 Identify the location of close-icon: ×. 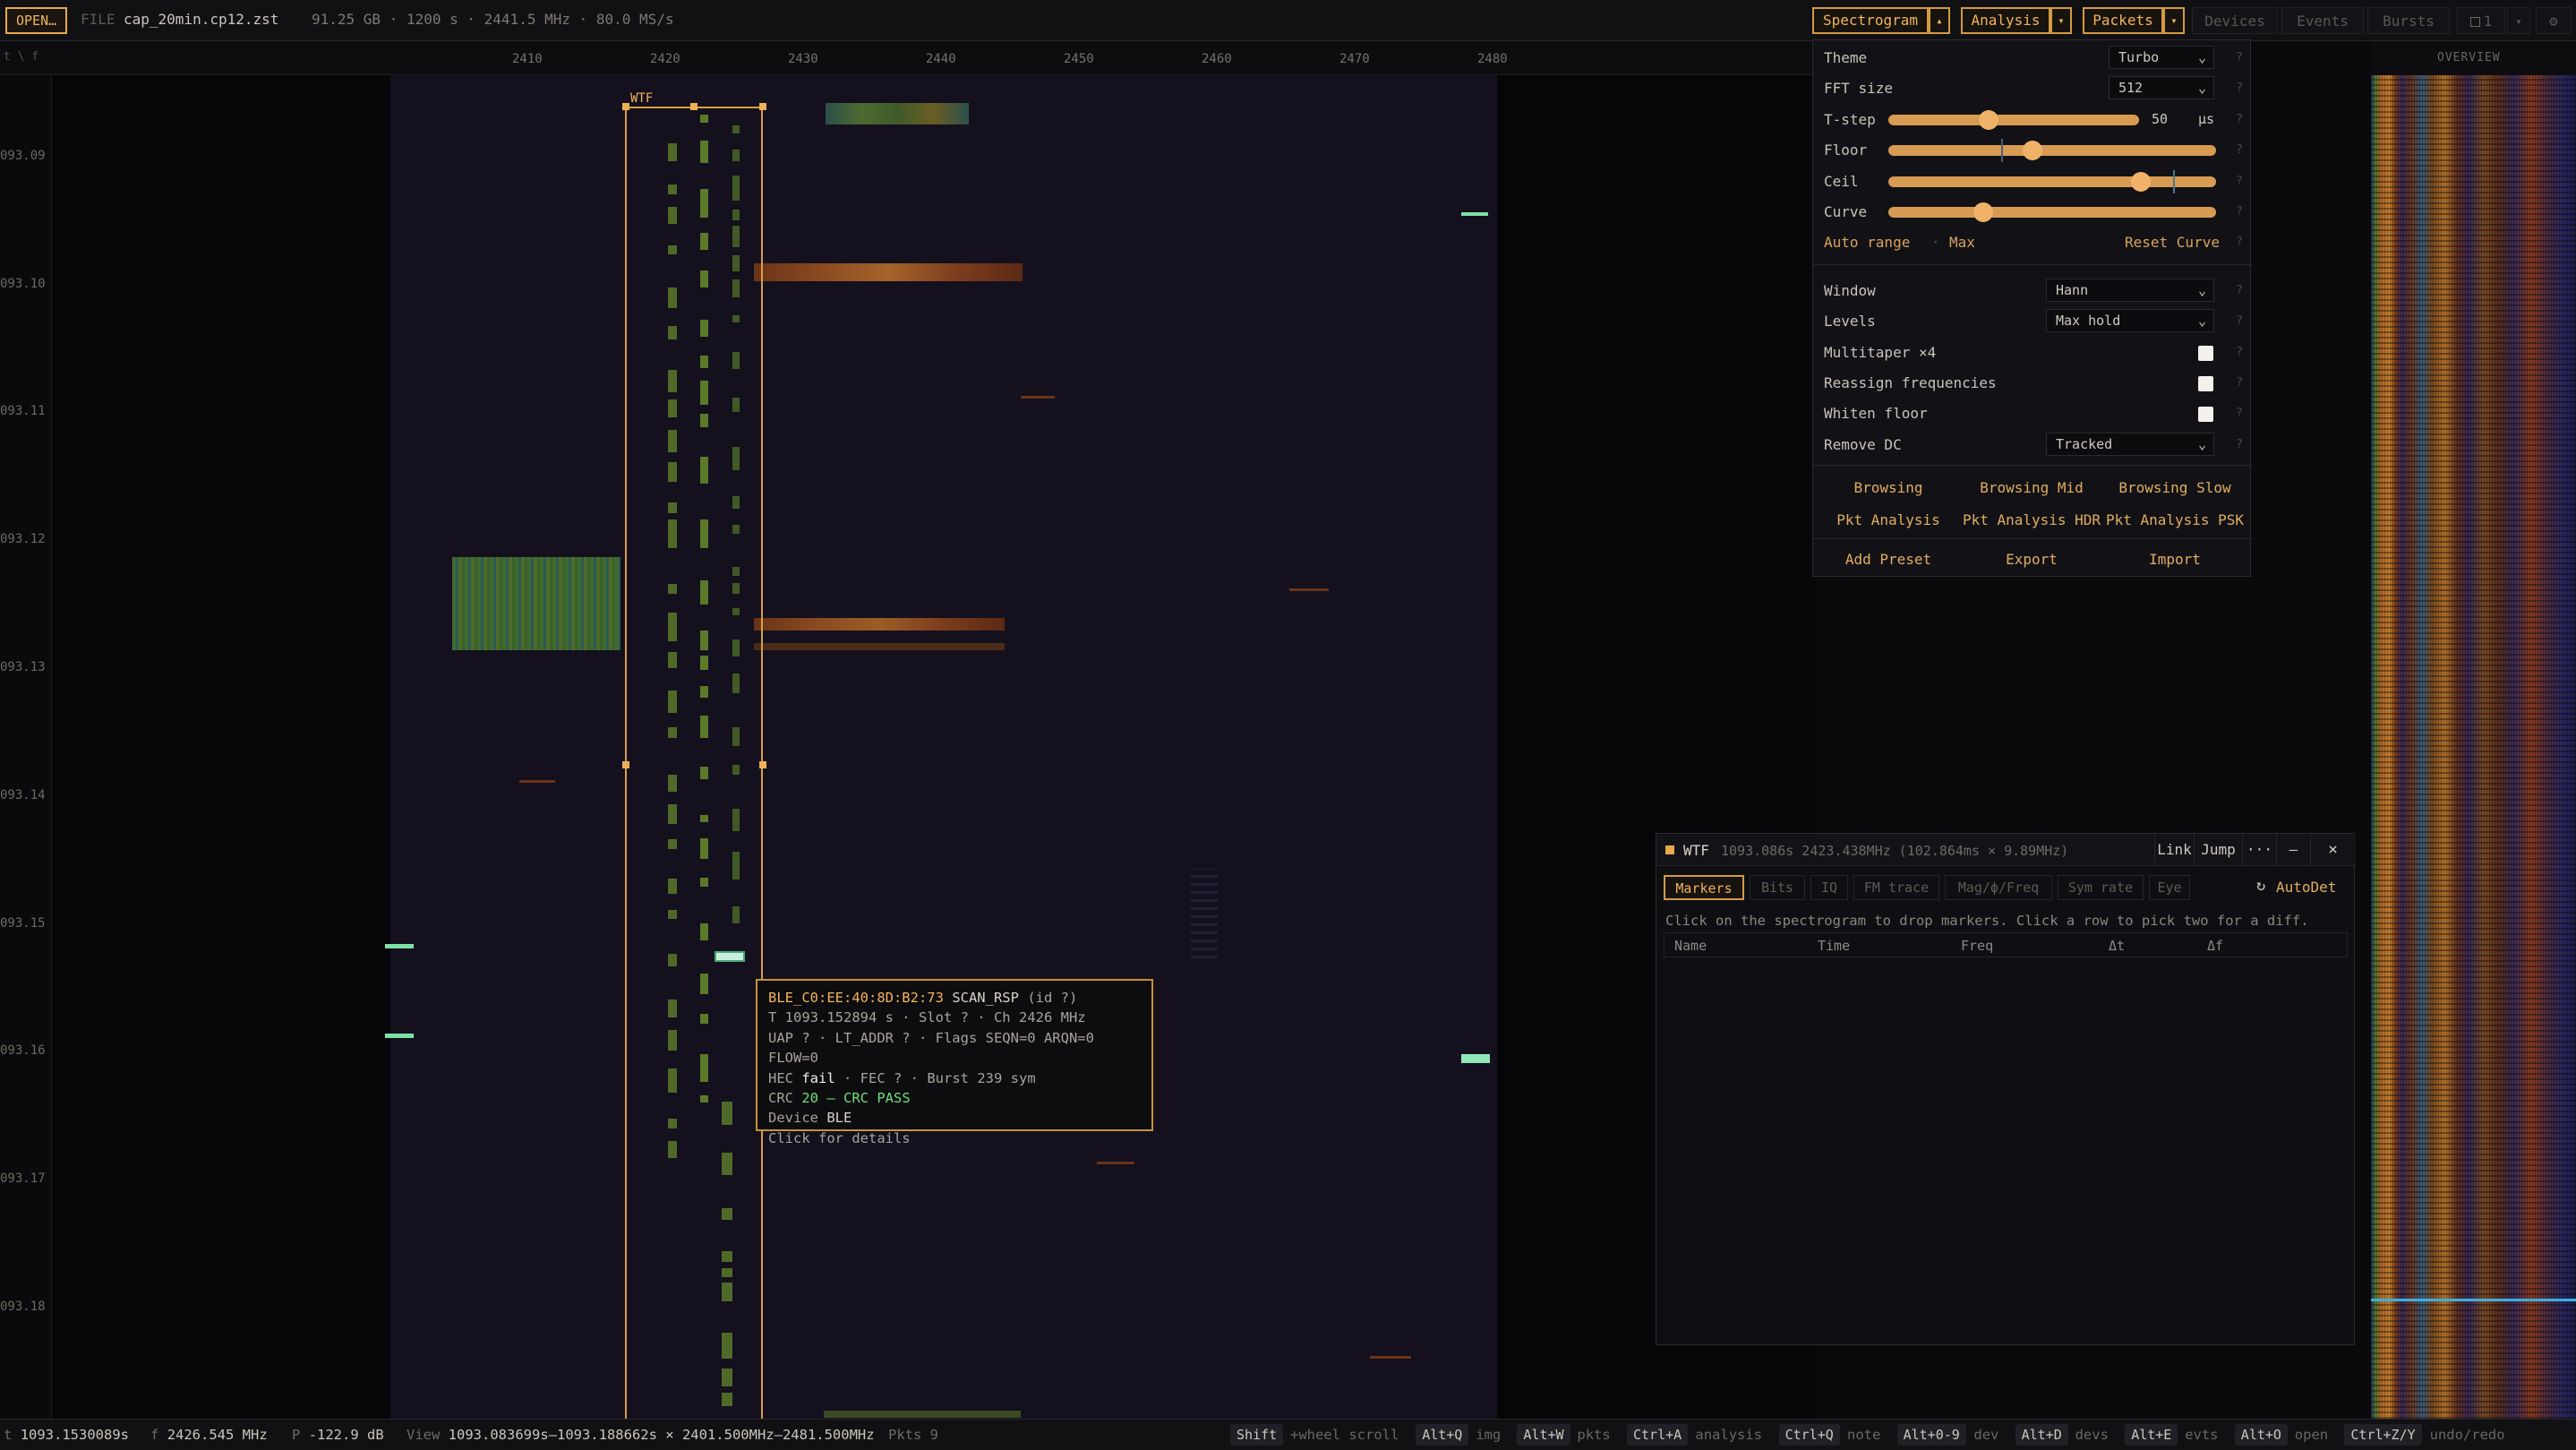
(2332, 850).